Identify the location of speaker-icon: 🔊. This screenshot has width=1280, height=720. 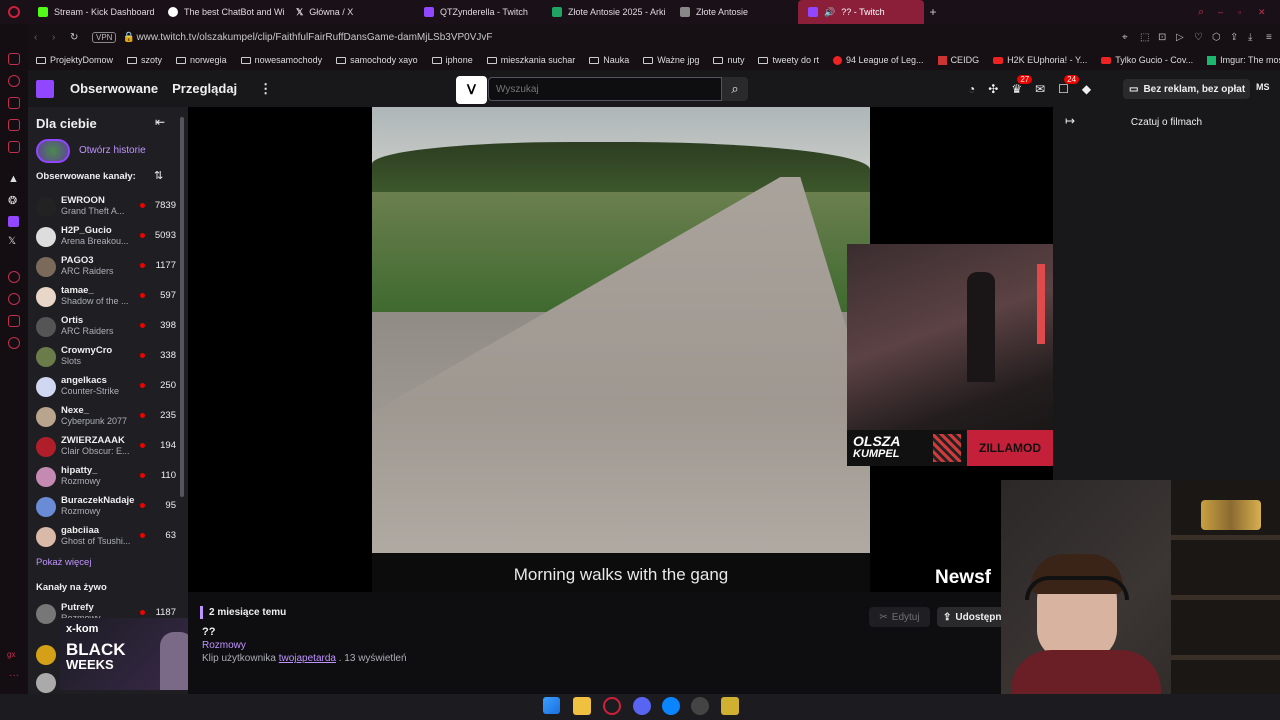
(829, 12).